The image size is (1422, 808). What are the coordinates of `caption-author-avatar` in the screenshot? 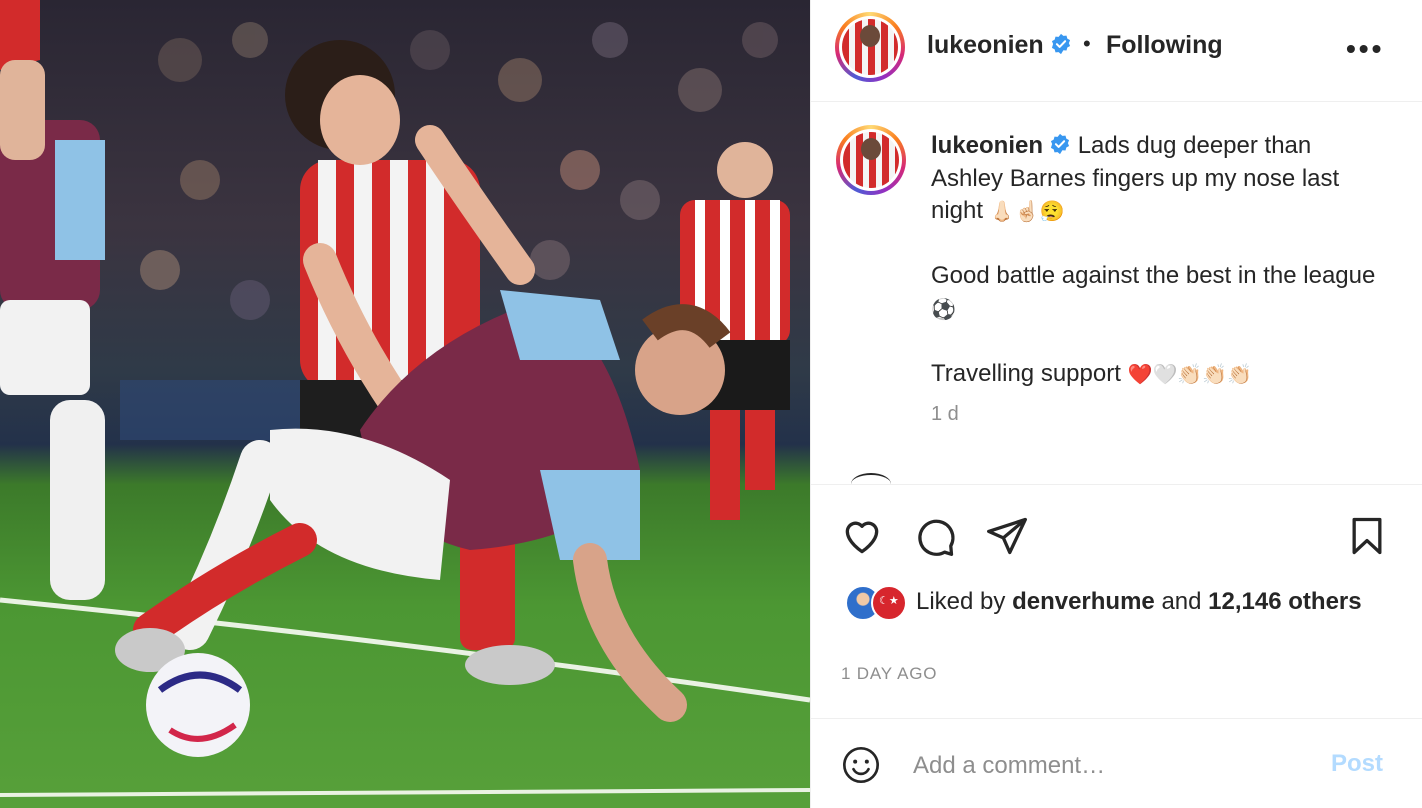 It's located at (871, 160).